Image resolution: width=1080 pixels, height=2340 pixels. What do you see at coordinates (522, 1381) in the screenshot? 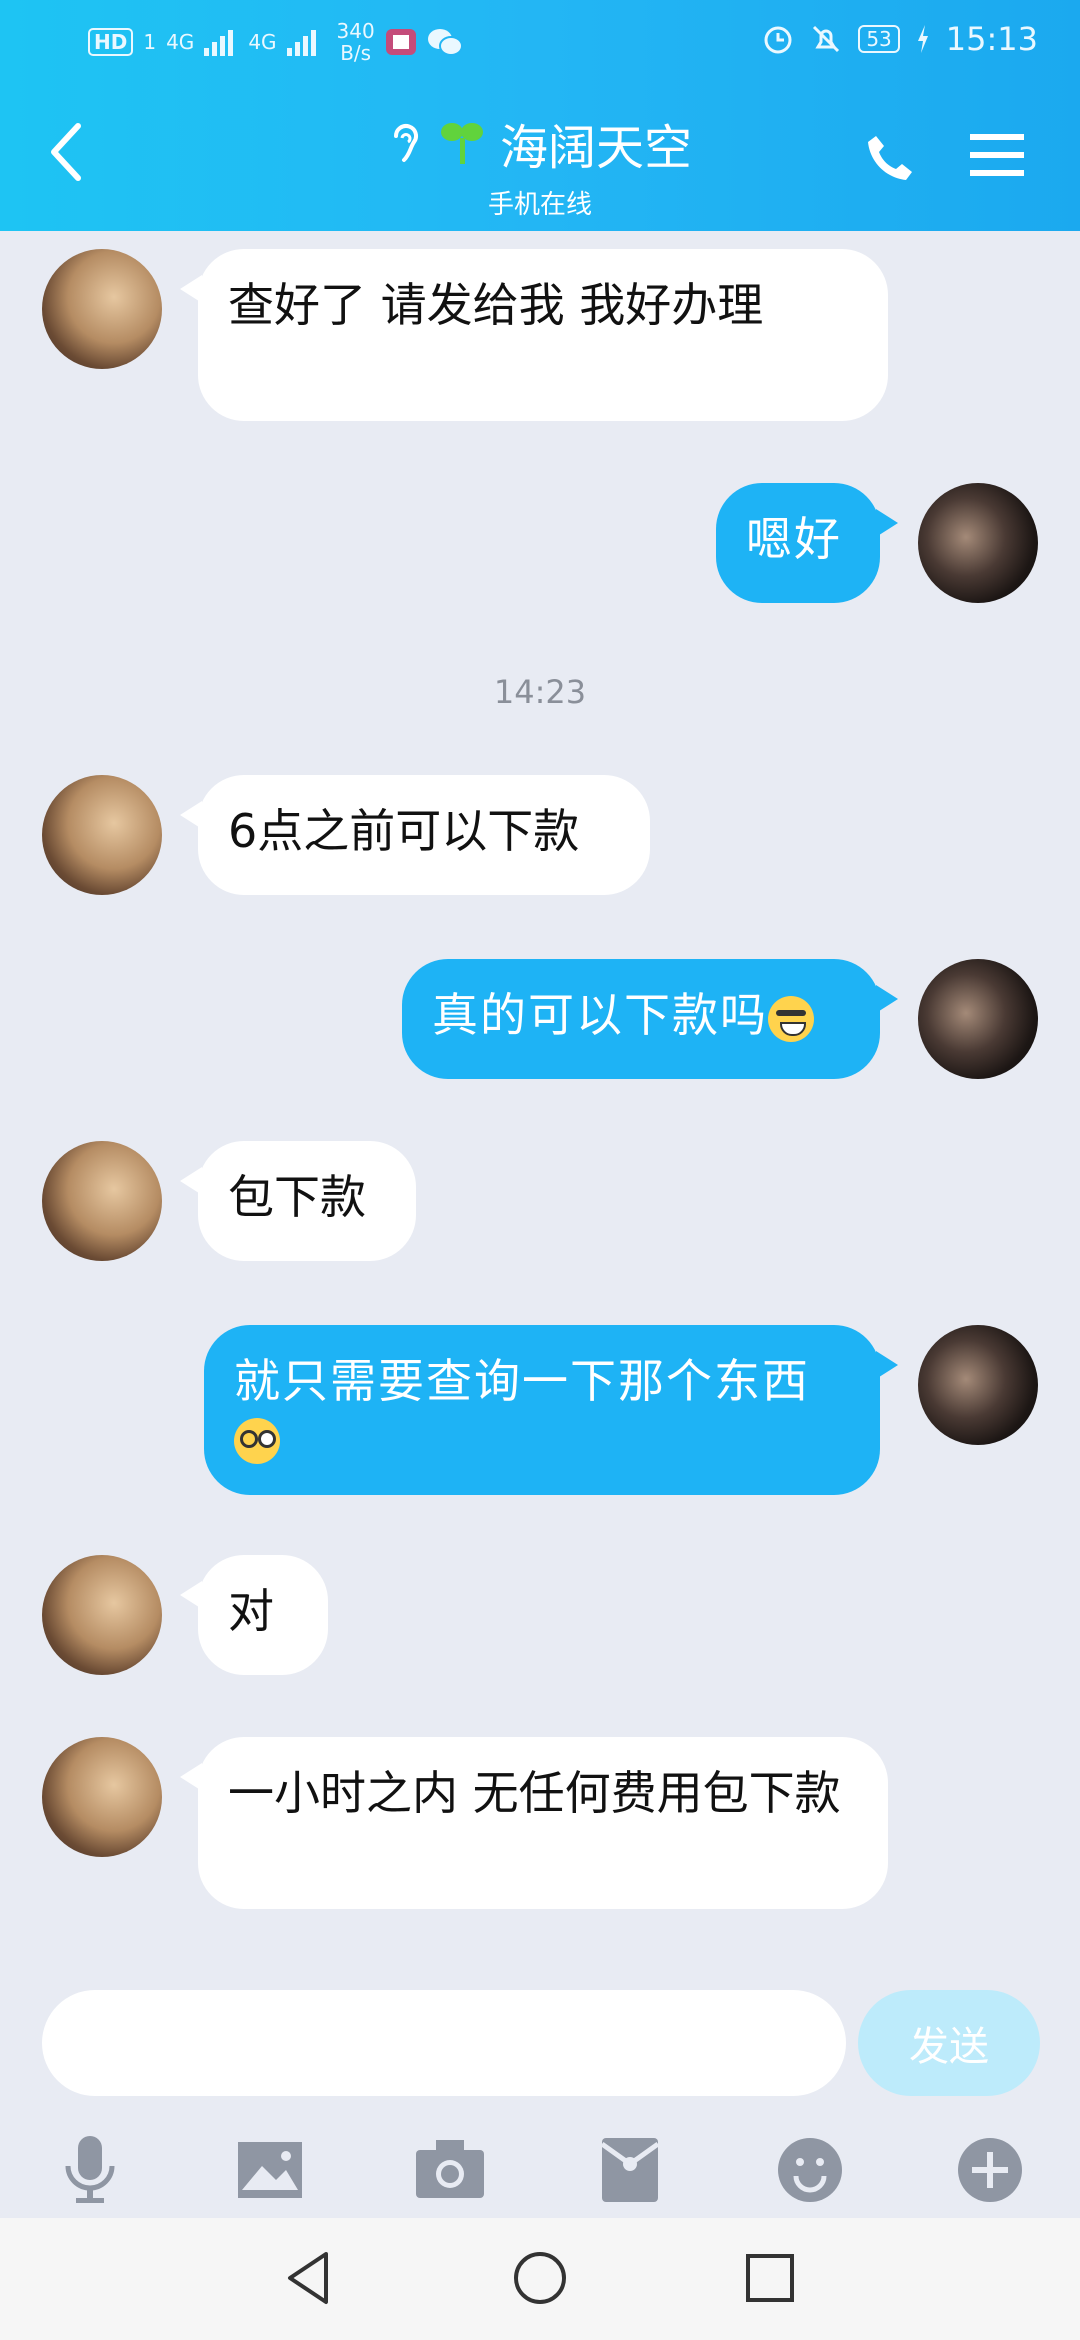
I see `message-text: 就只需要查询一下那个东西` at bounding box center [522, 1381].